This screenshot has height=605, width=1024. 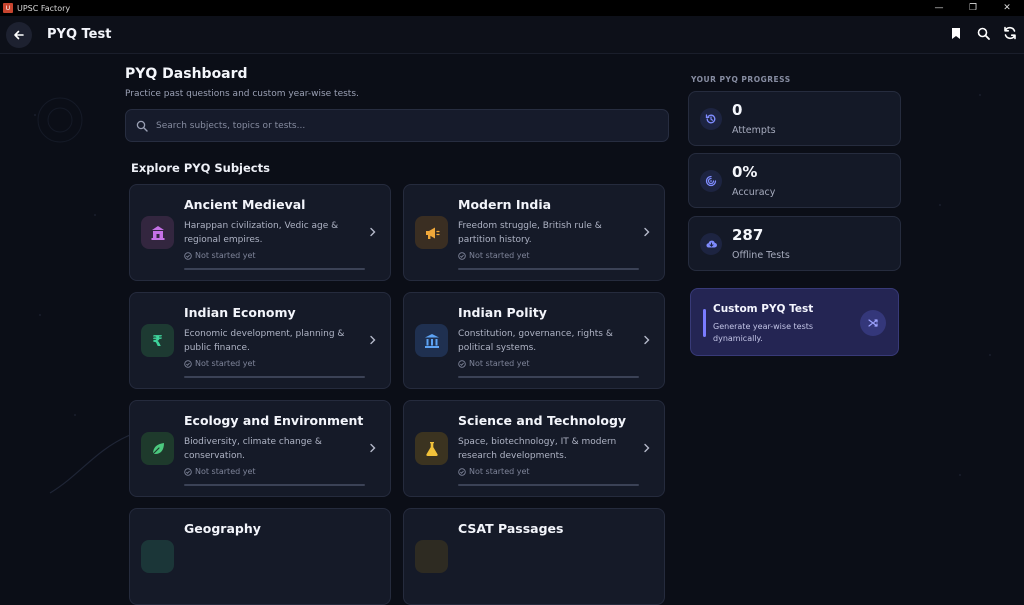 I want to click on parliament-icon, so click(x=431, y=340).